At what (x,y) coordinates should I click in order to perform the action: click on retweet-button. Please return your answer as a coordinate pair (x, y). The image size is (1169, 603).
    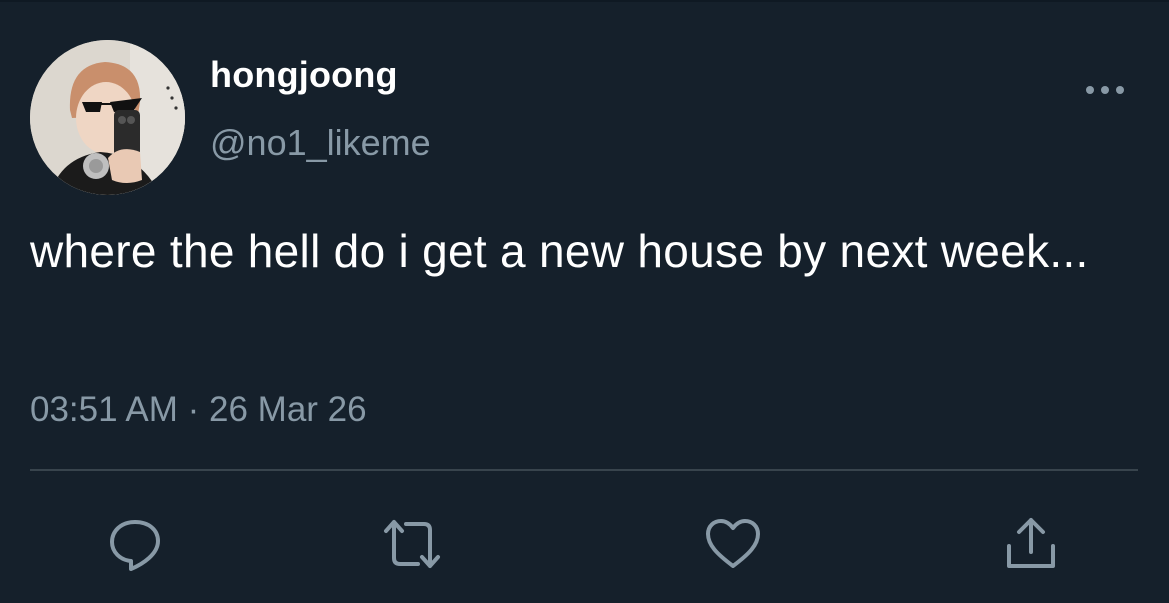
    Looking at the image, I should click on (412, 544).